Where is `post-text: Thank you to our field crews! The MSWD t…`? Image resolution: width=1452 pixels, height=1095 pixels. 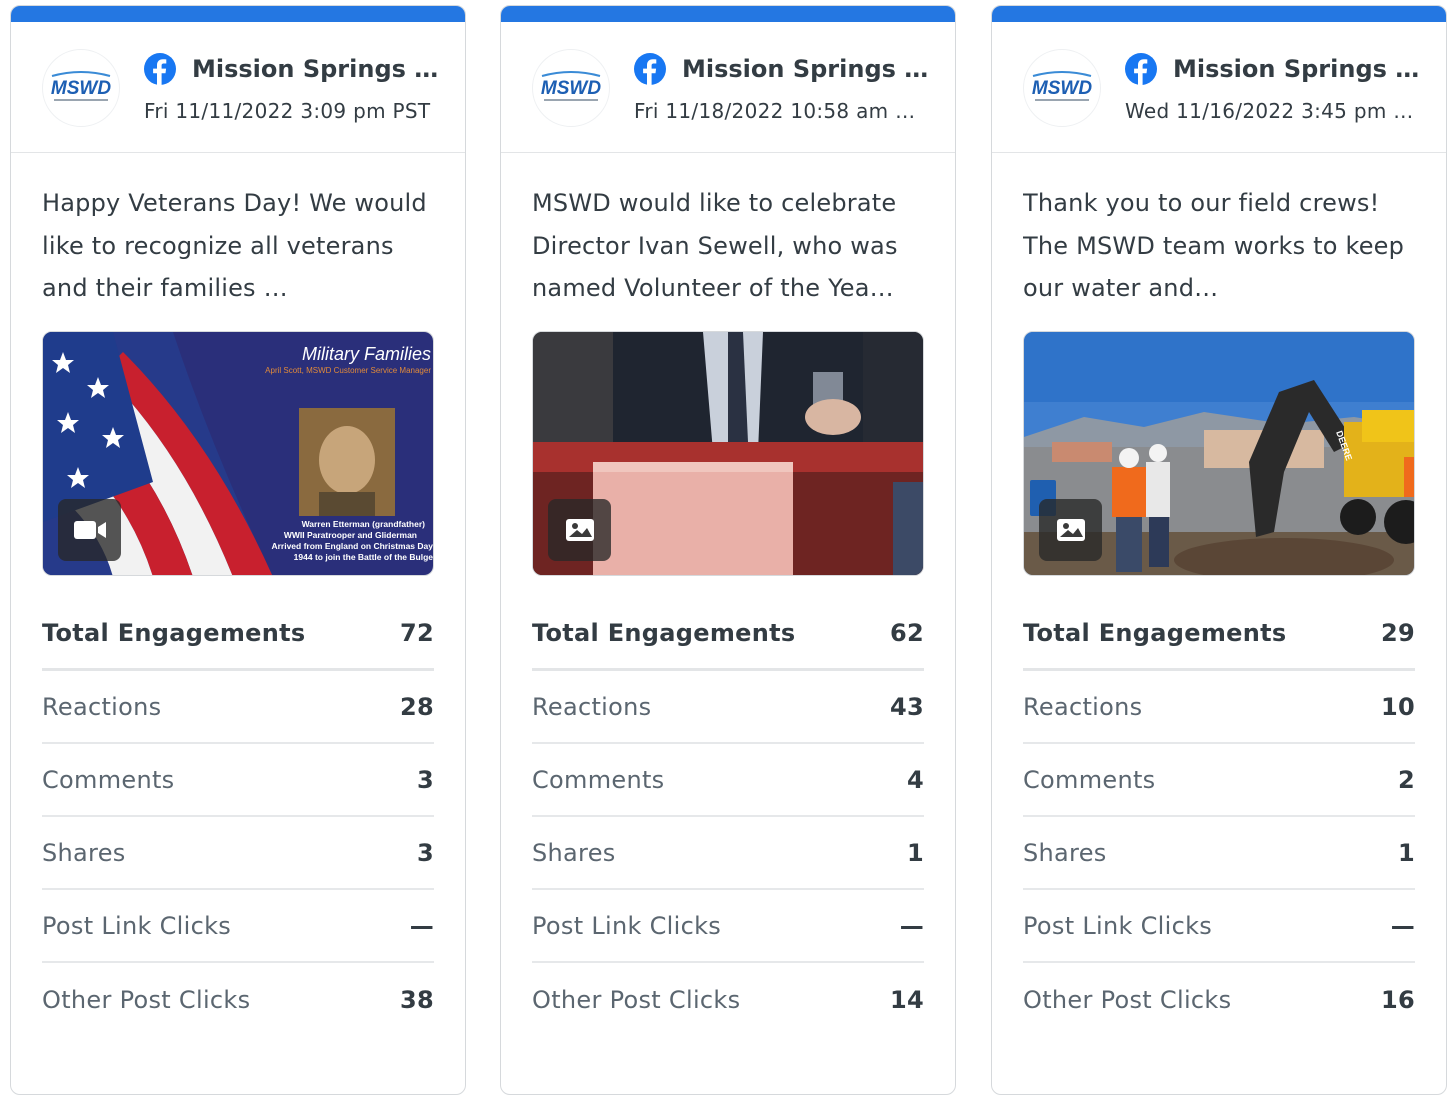
post-text: Thank you to our field crews! The MSWD t… is located at coordinates (1214, 245).